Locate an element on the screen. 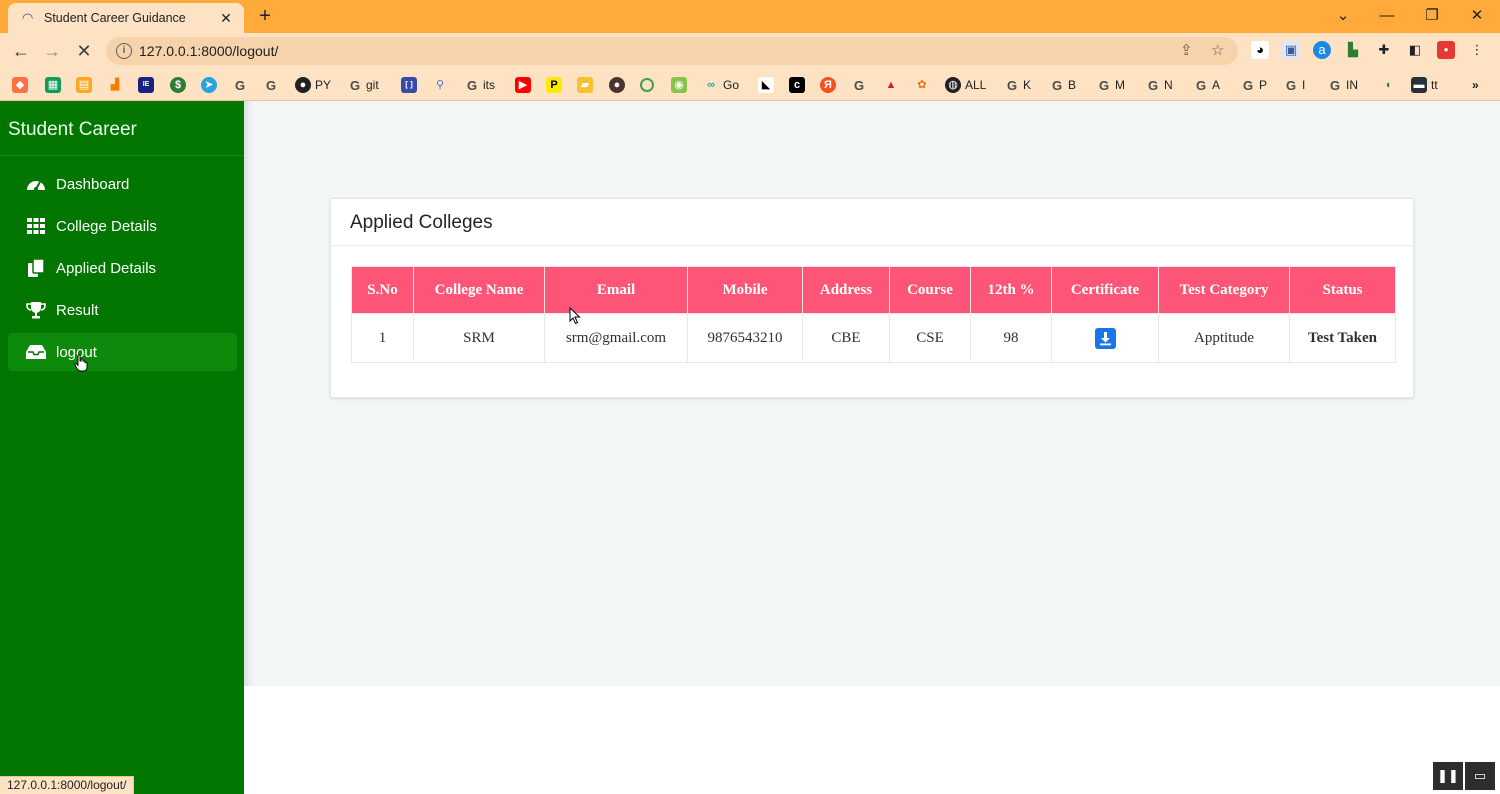 The height and width of the screenshot is (794, 1500). kebab-menu-icon: ⋮ is located at coordinates (1477, 50).